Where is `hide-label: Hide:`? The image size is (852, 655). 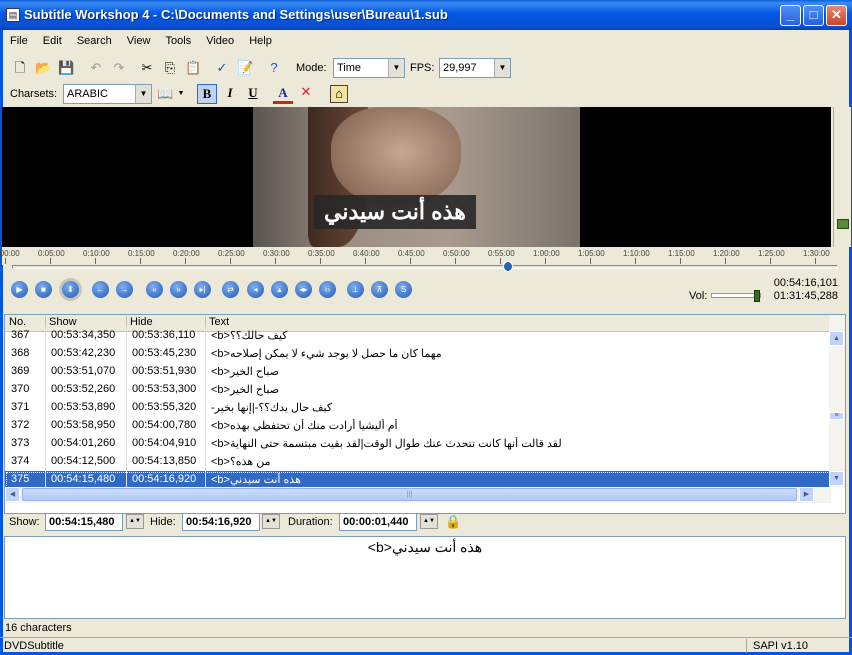
hide-label: Hide: is located at coordinates (163, 522).